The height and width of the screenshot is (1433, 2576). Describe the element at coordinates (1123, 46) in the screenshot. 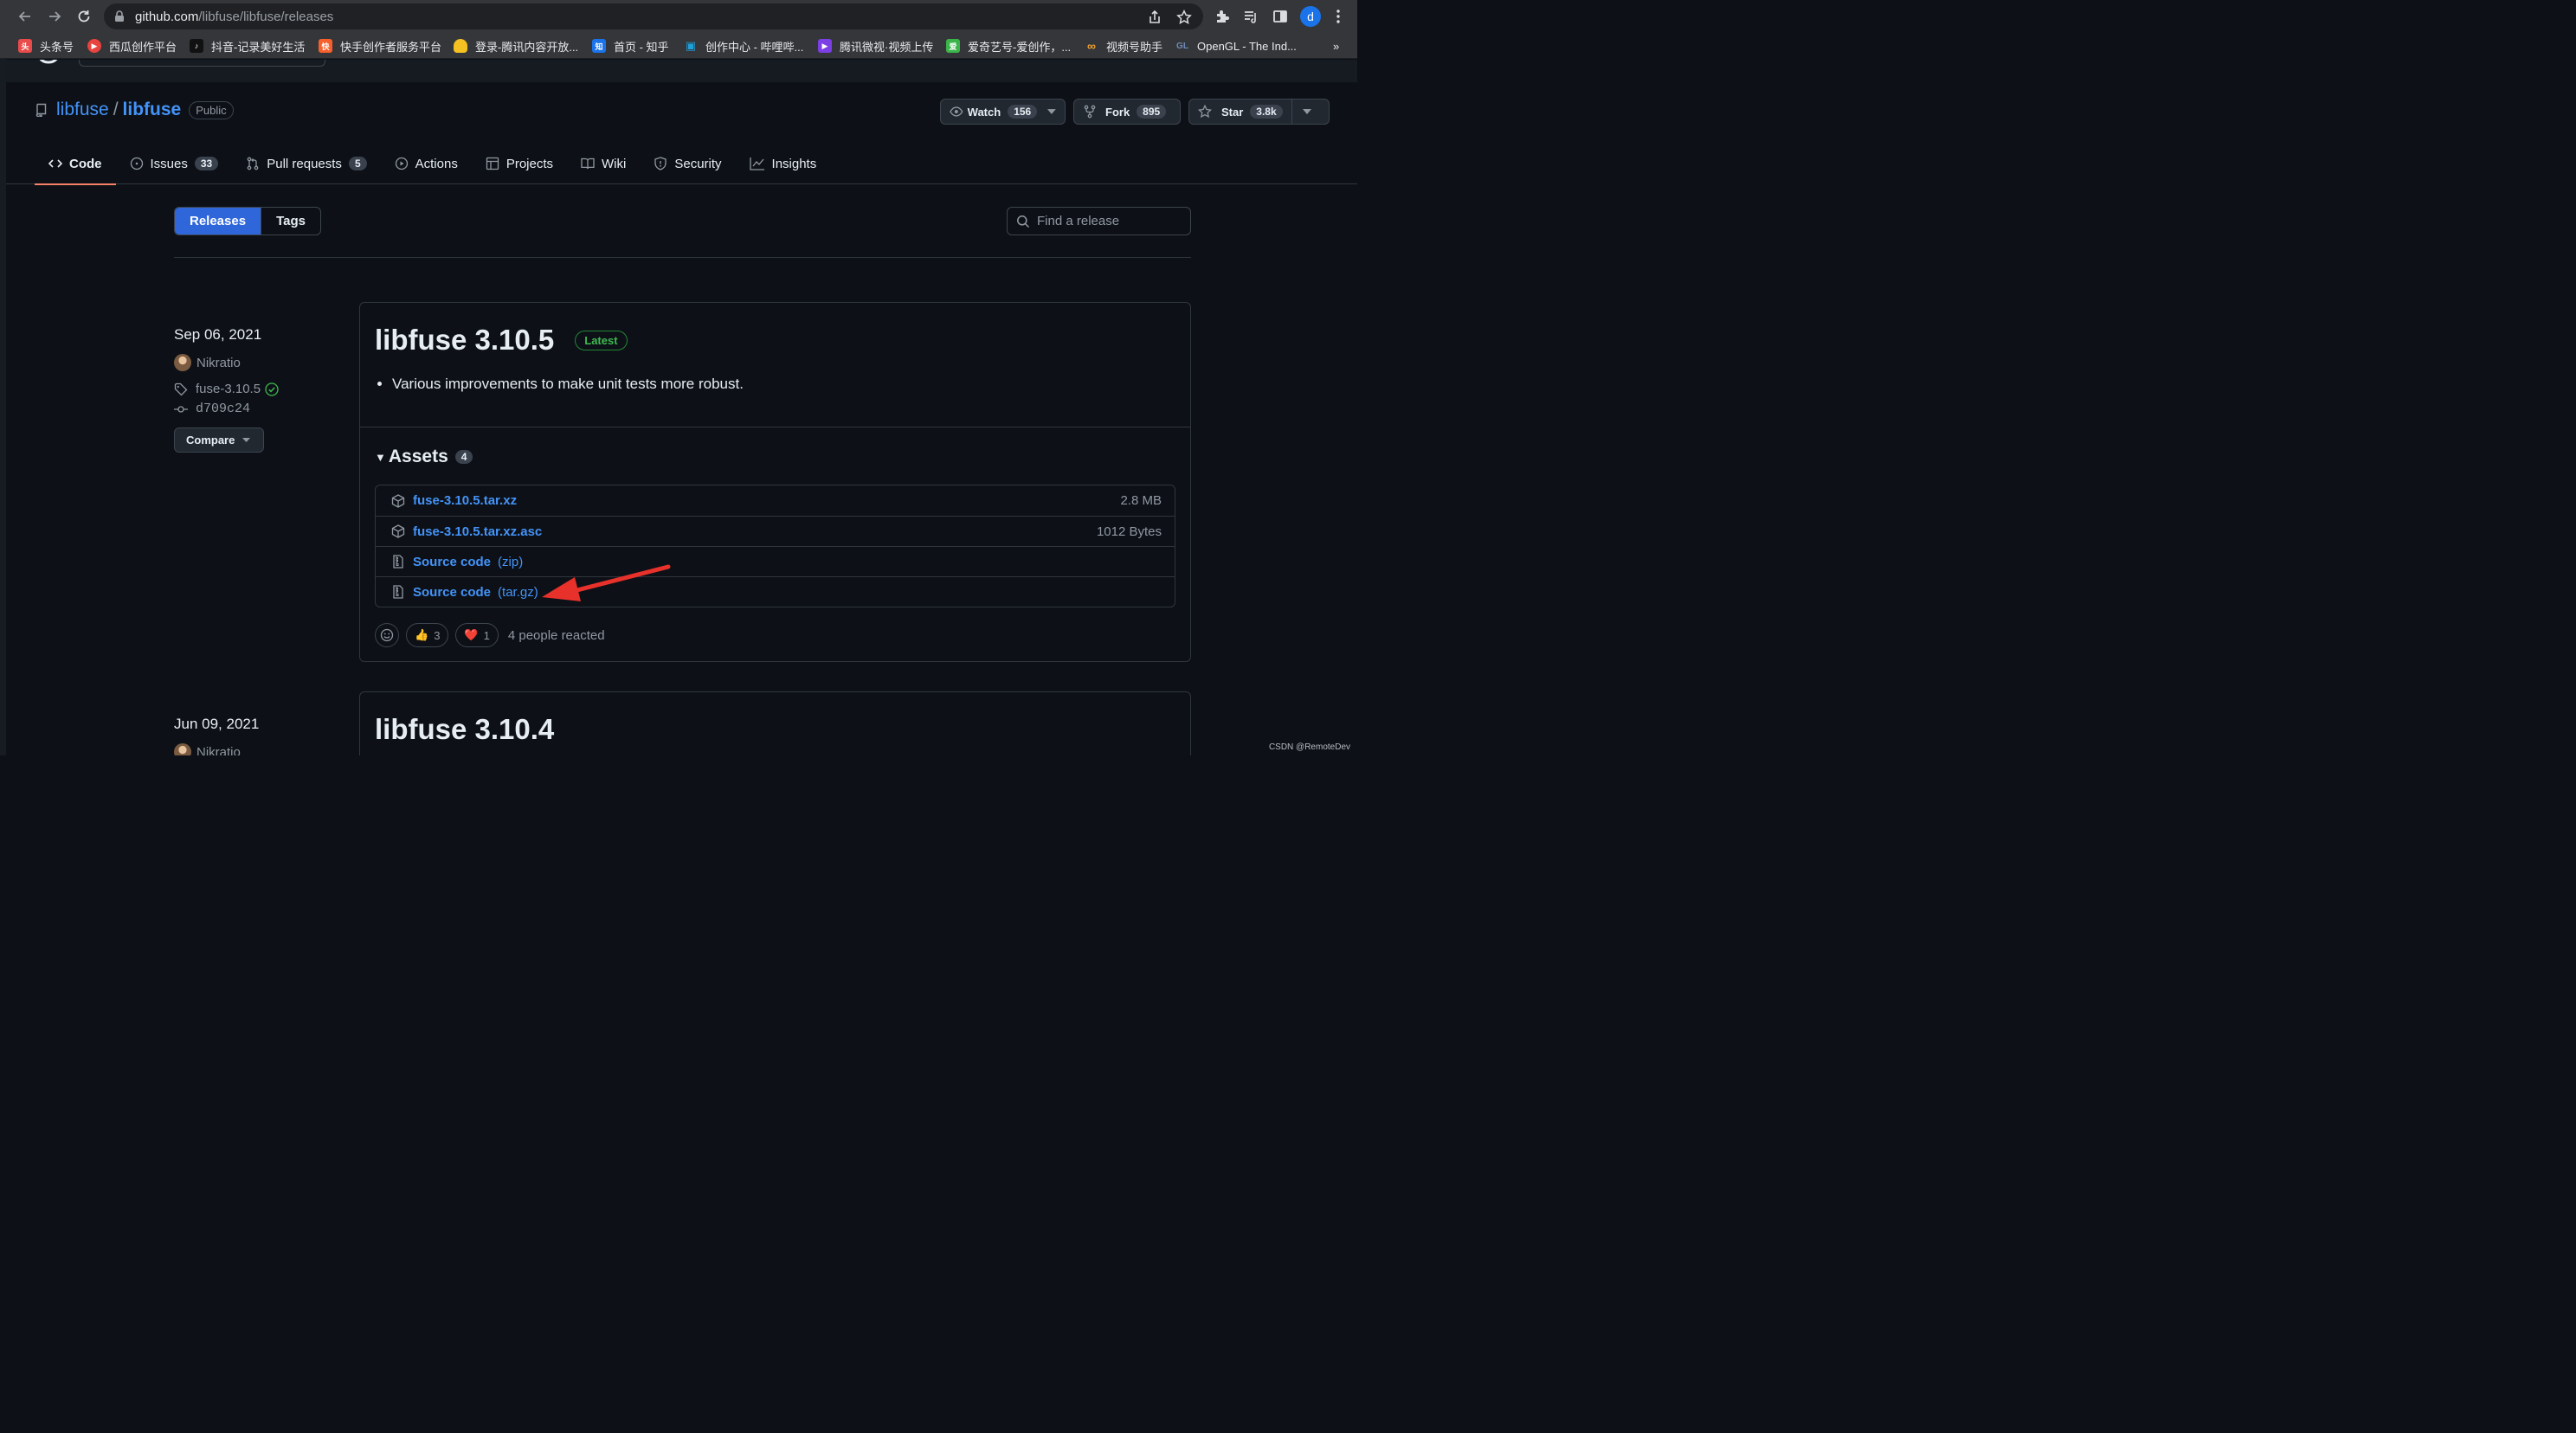

I see `bookmark-item: ∞ 视频号助手` at that location.